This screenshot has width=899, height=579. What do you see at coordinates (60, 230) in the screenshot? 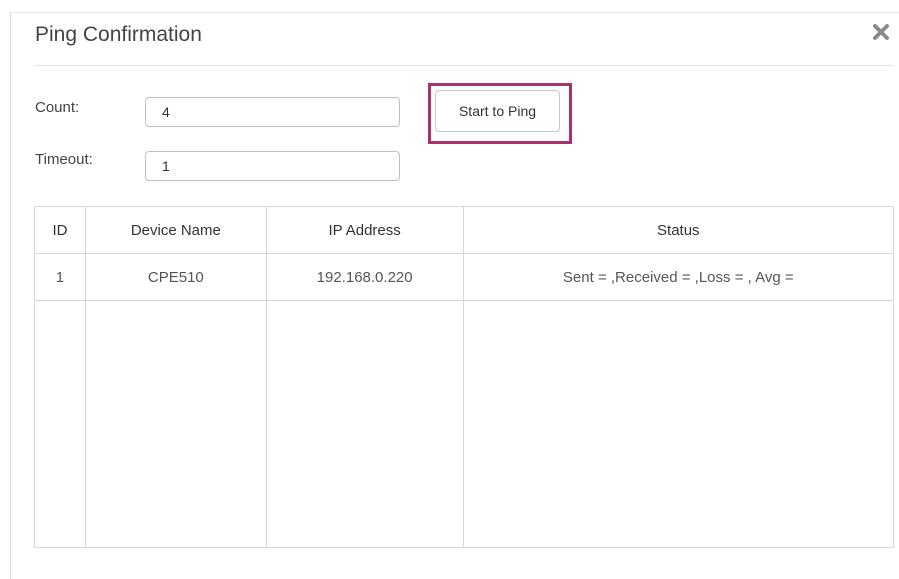
I see `header-id: ID` at bounding box center [60, 230].